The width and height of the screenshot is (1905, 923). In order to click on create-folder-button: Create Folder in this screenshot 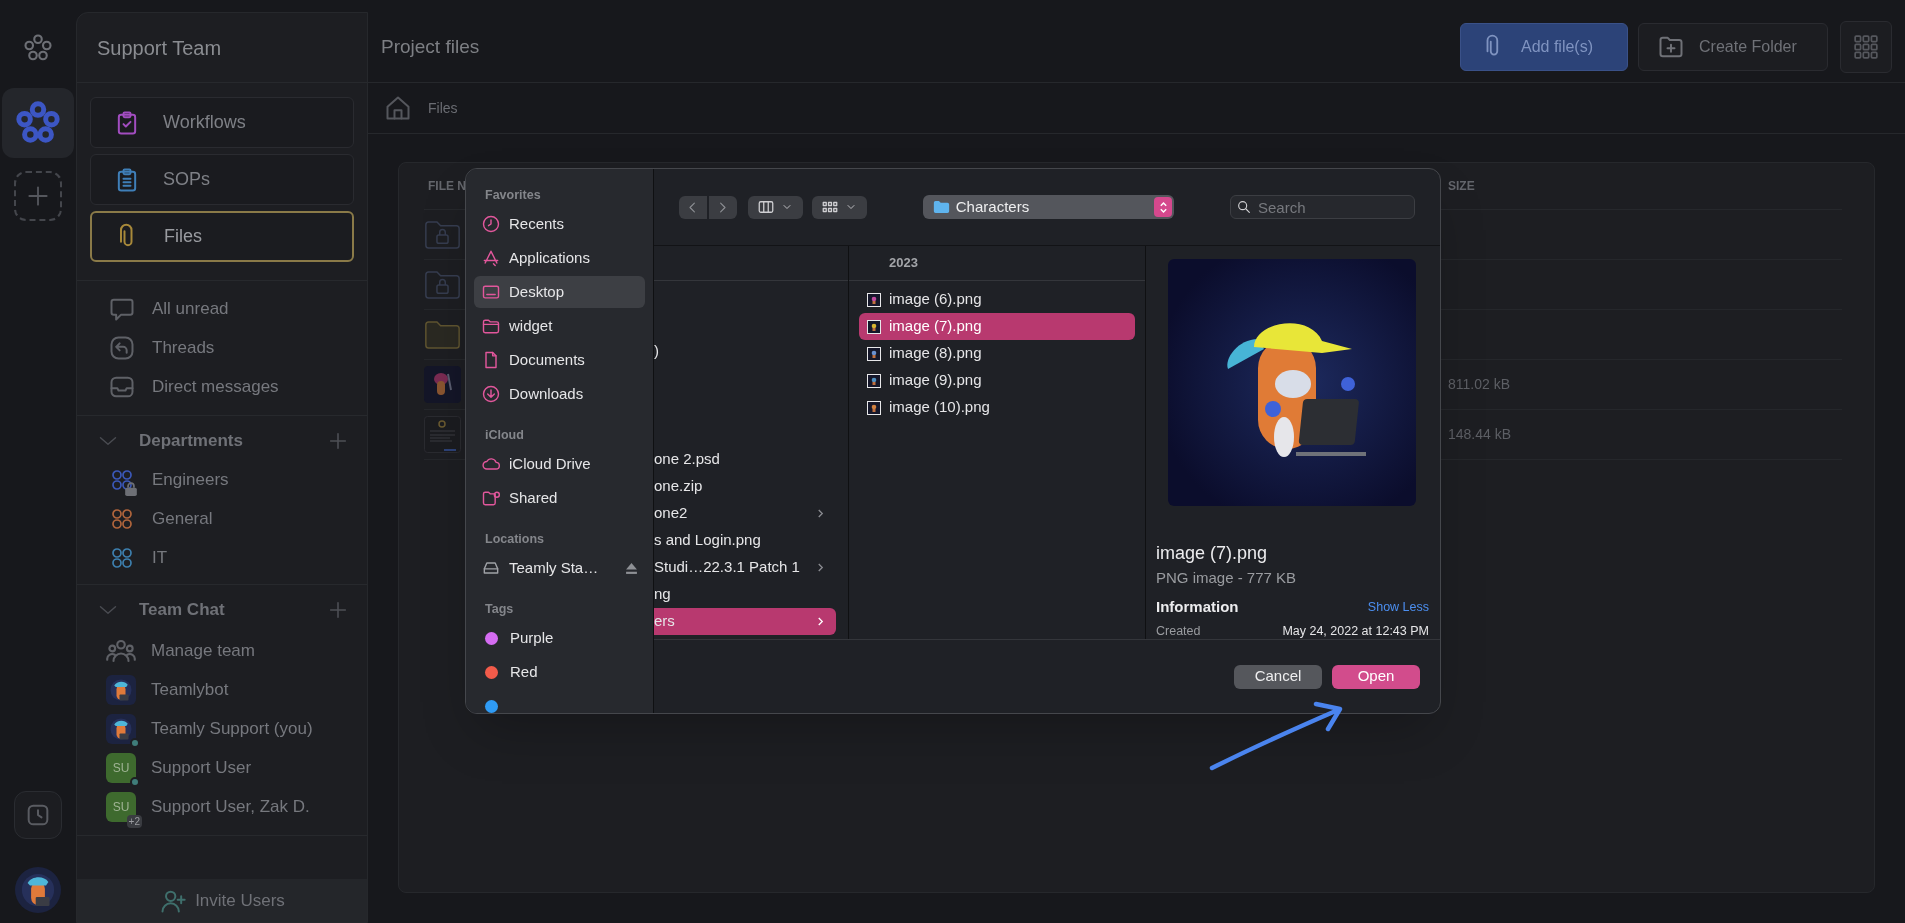, I will do `click(1733, 47)`.